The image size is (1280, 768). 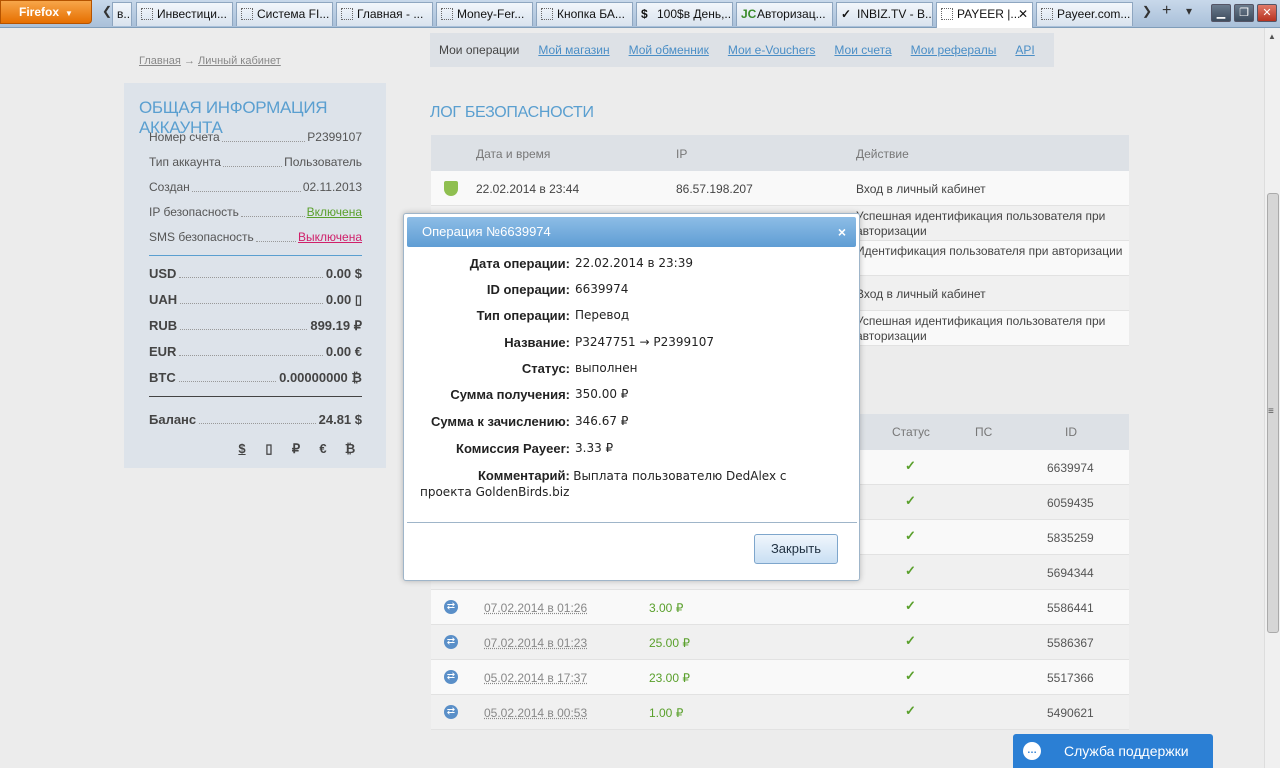 I want to click on btc-currency-icon: ₿, so click(x=350, y=449).